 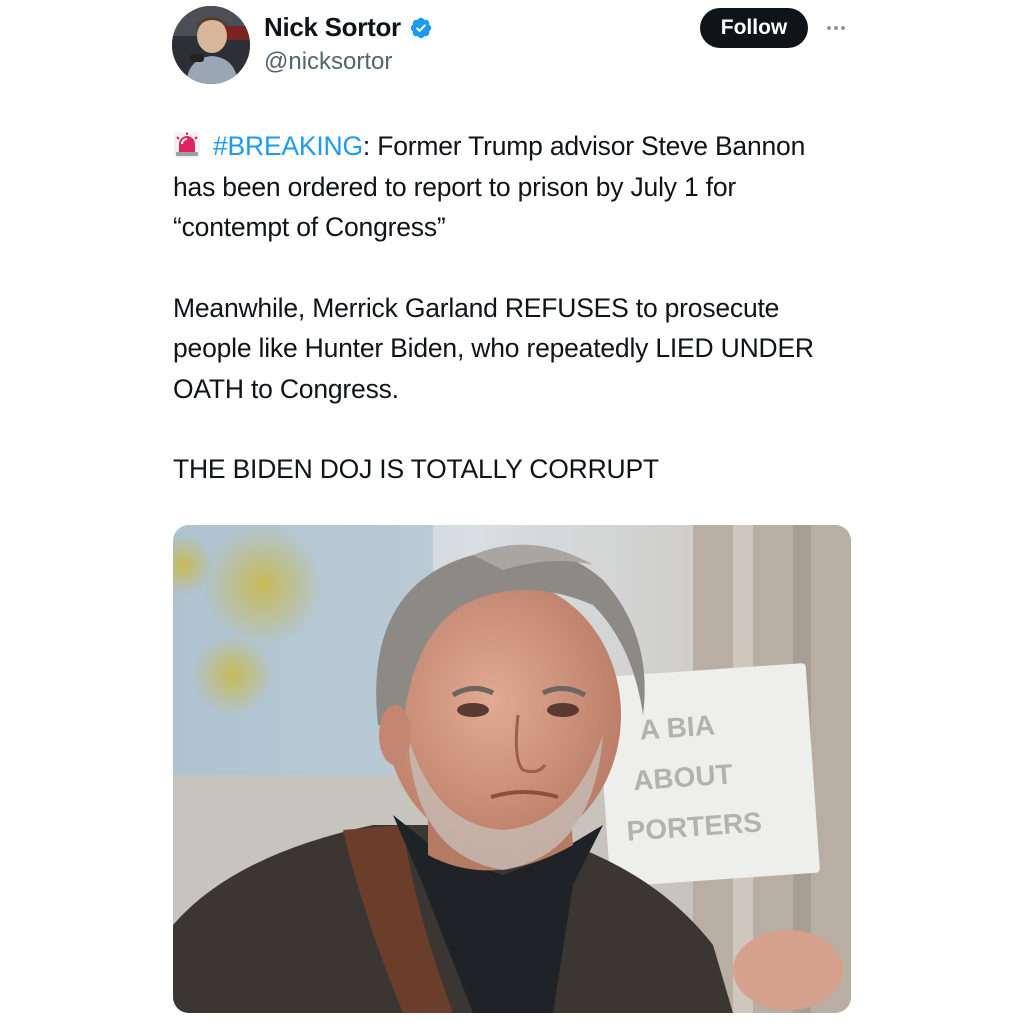 What do you see at coordinates (328, 62) in the screenshot?
I see `user-handle: @nicksortor` at bounding box center [328, 62].